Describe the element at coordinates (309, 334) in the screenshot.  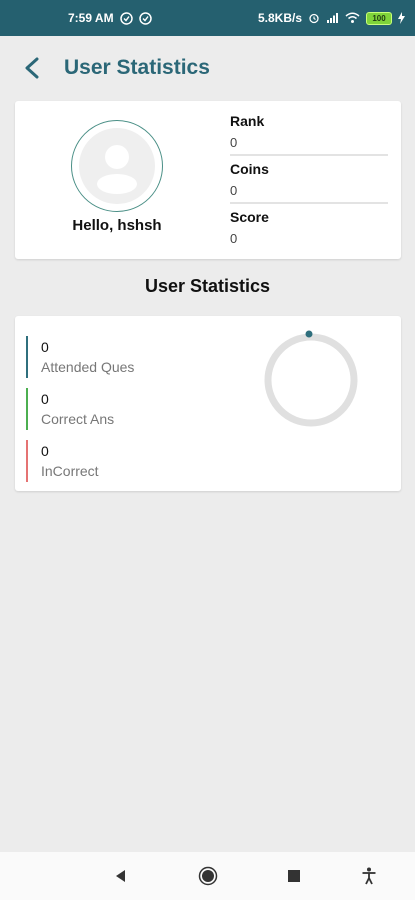
I see `donut-indicator` at that location.